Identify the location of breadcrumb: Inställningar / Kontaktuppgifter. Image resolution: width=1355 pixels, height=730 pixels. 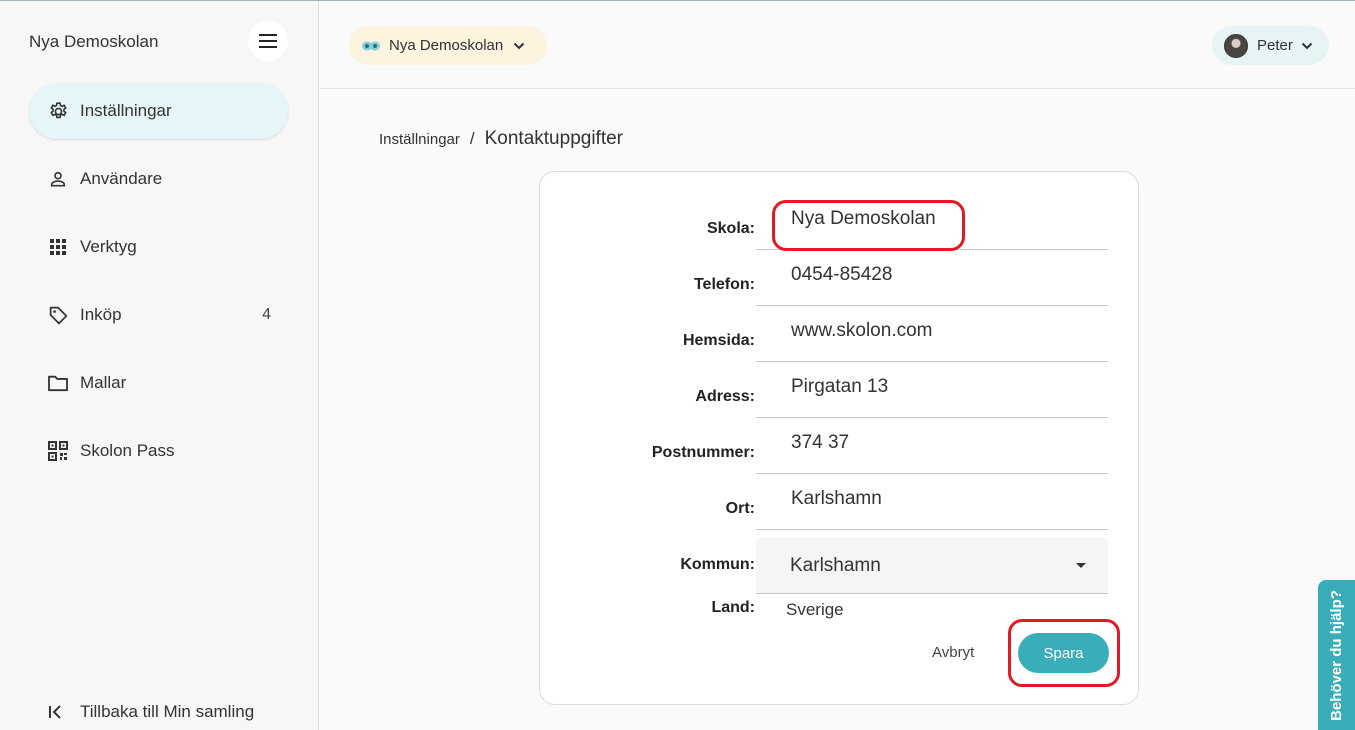
(501, 139).